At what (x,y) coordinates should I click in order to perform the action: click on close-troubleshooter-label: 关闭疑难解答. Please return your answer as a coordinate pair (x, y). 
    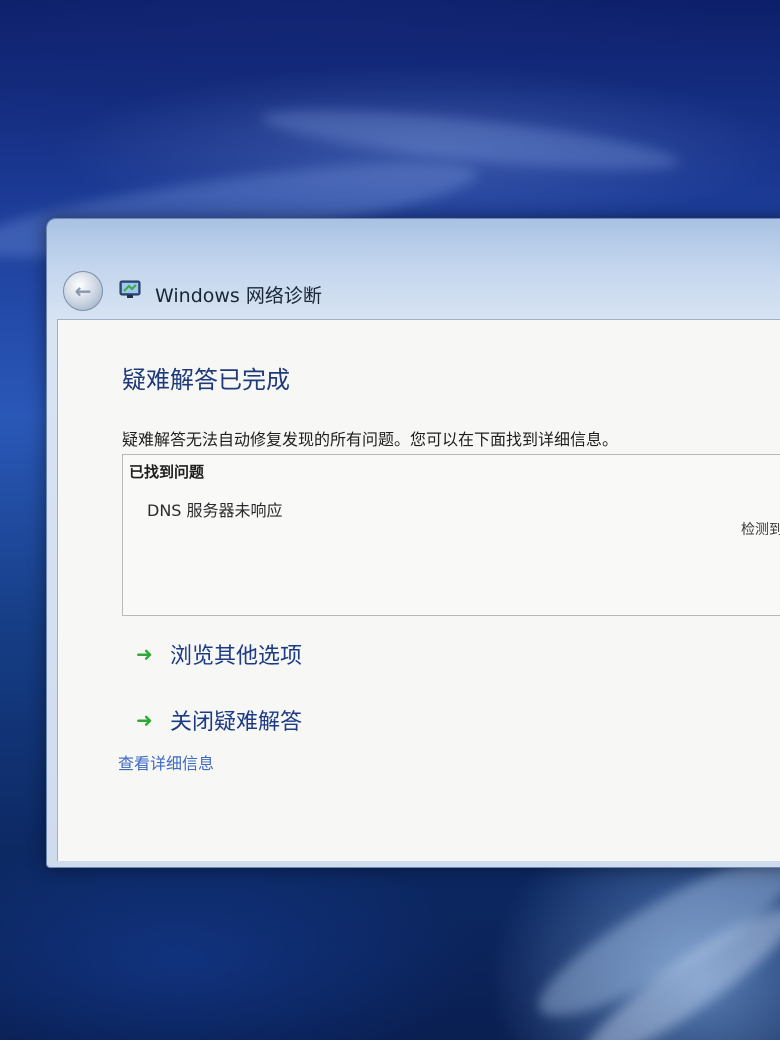
    Looking at the image, I should click on (236, 722).